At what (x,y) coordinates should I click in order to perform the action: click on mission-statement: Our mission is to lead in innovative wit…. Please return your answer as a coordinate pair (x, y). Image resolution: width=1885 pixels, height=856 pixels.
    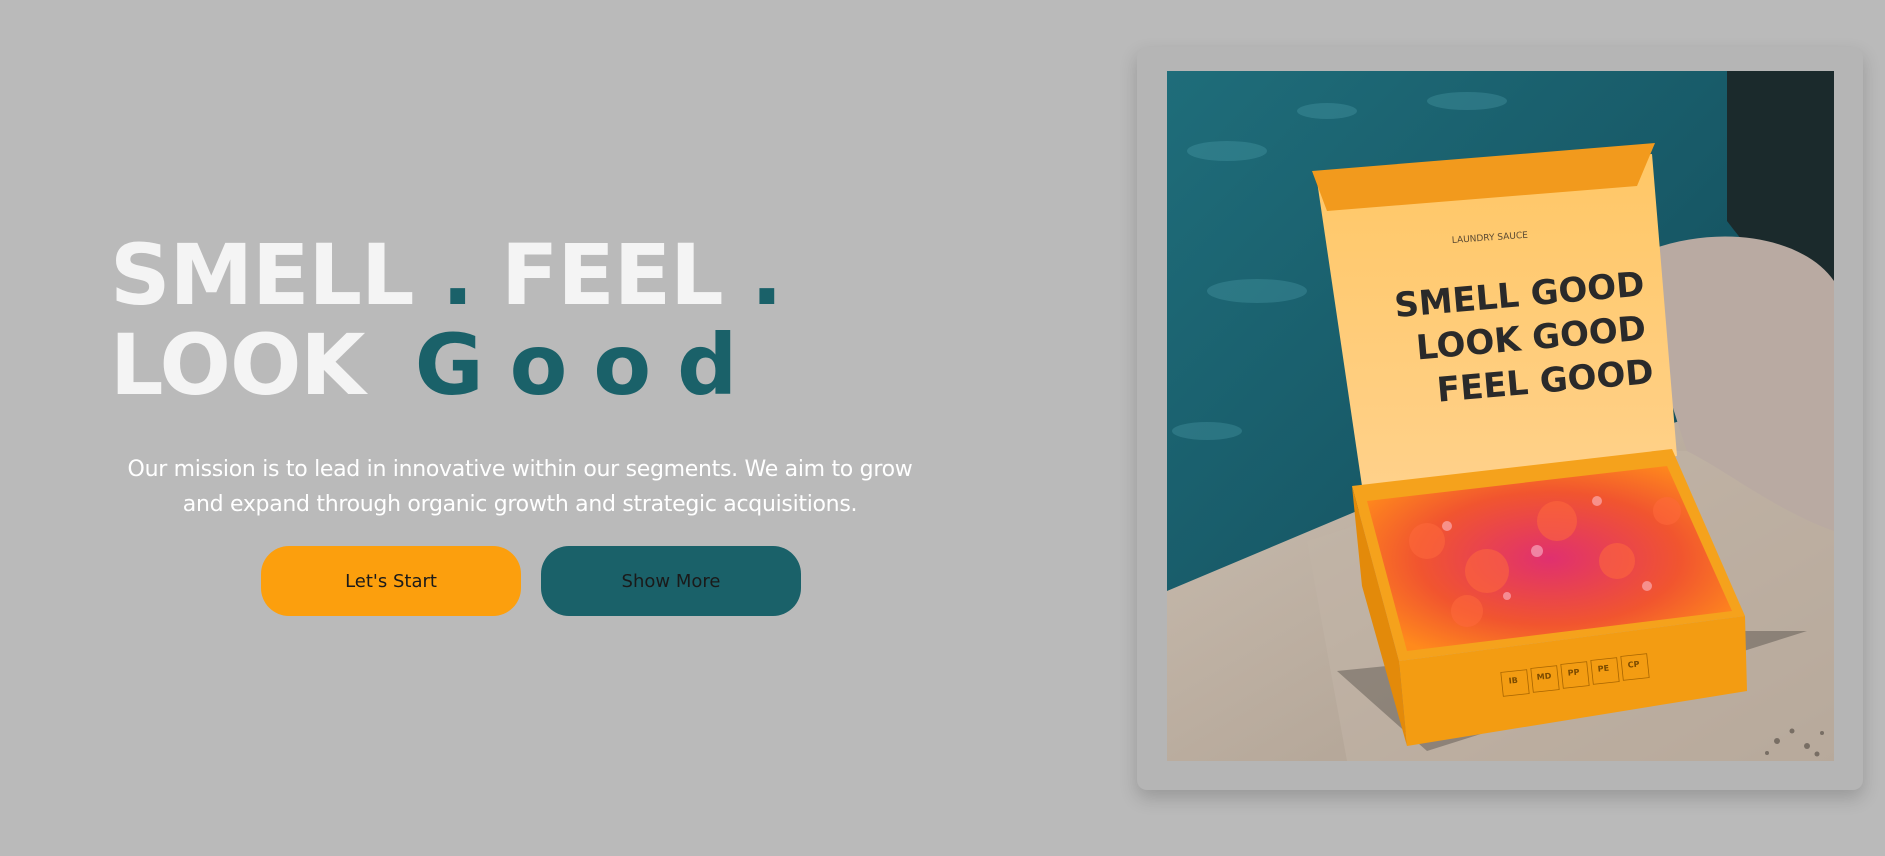
    Looking at the image, I should click on (520, 487).